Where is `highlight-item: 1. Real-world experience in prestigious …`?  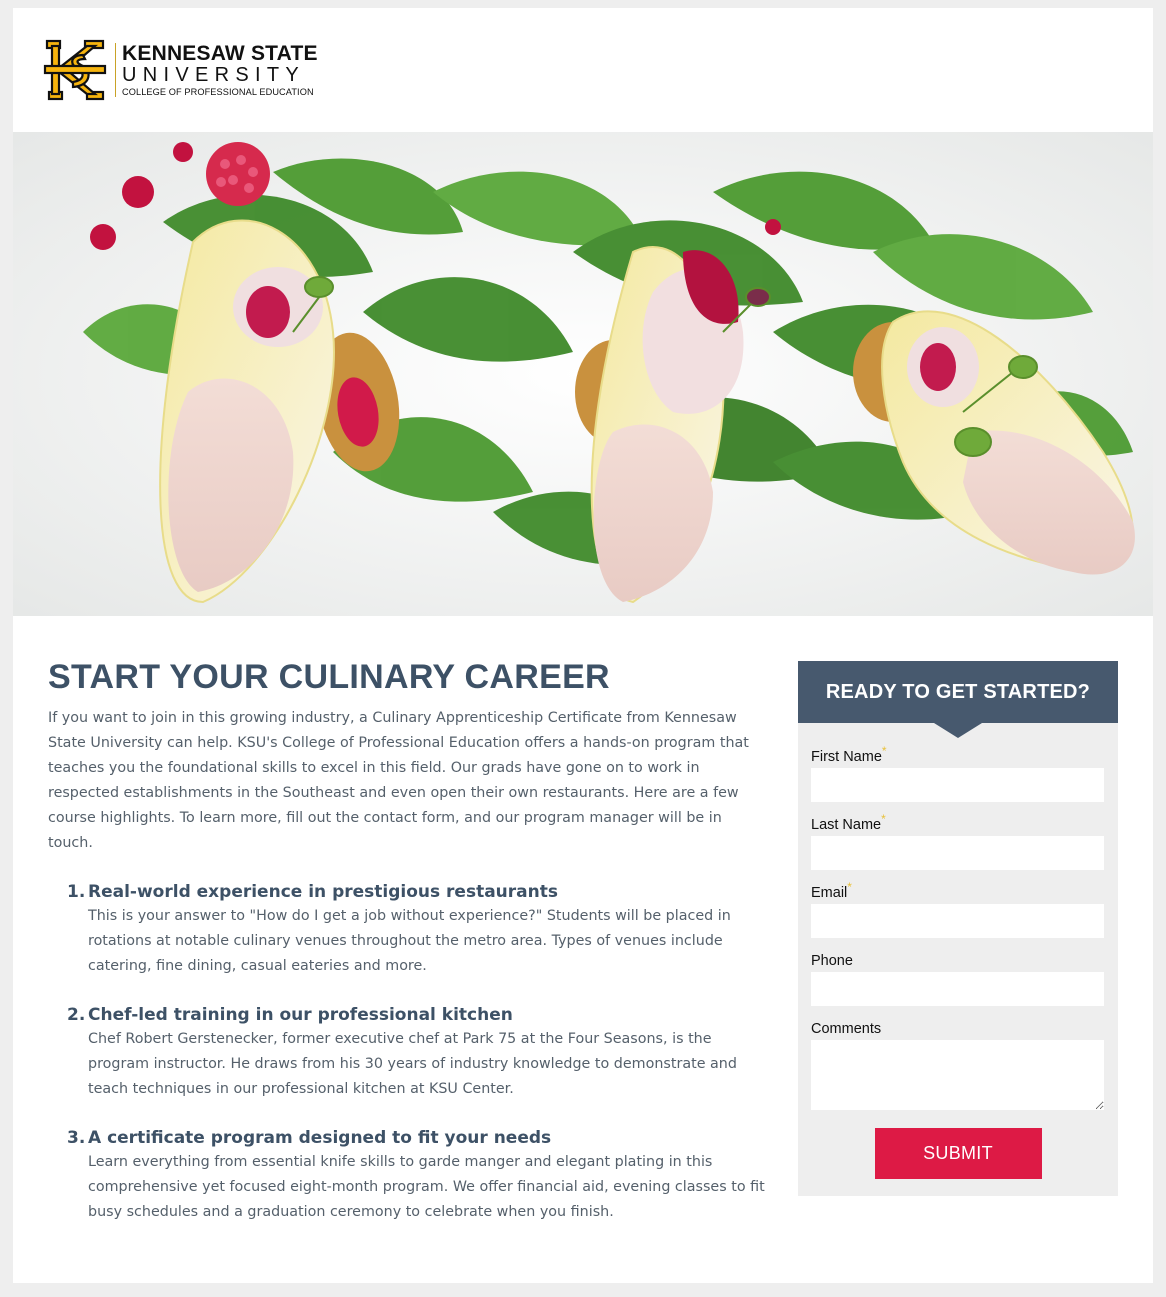 highlight-item: 1. Real-world experience in prestigious … is located at coordinates (408, 929).